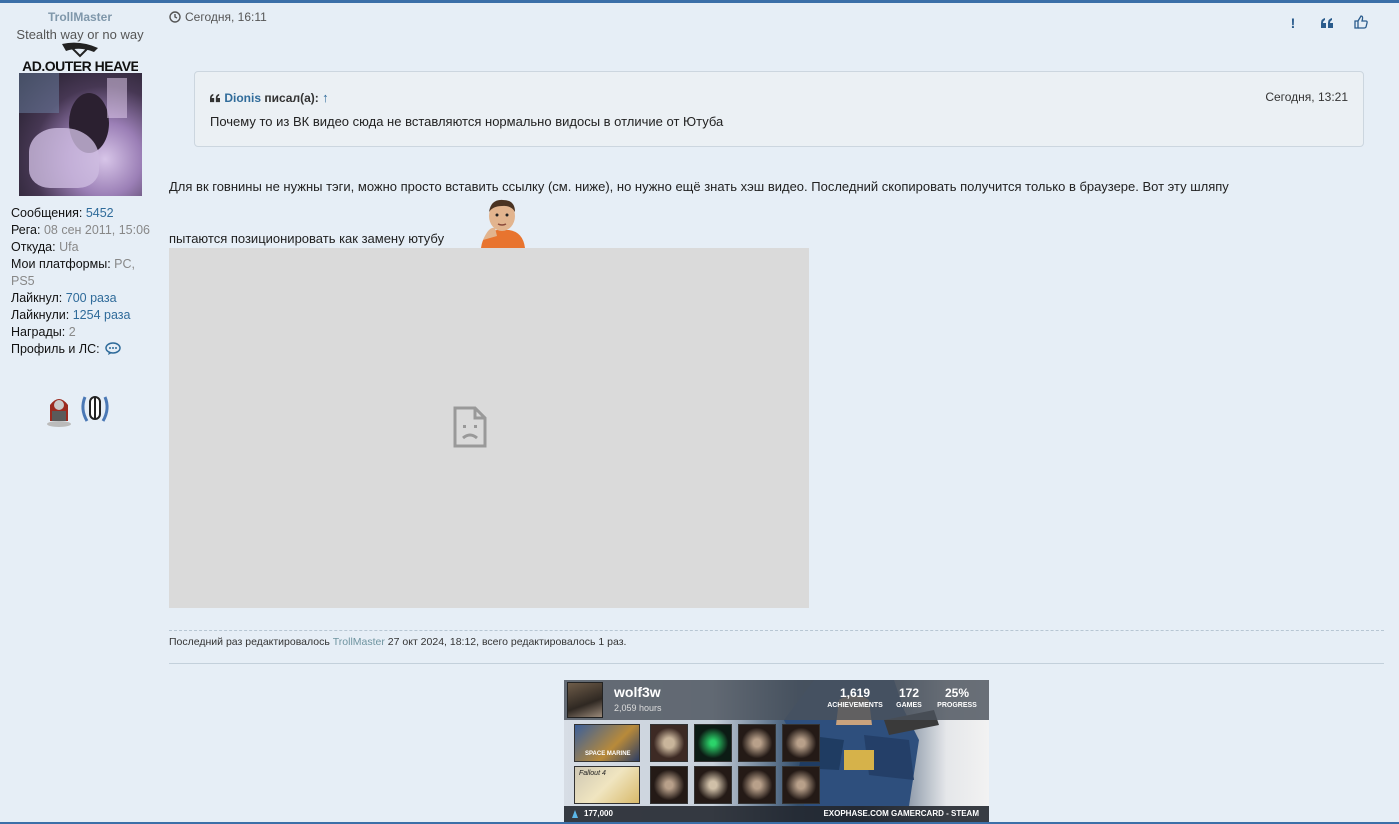 The width and height of the screenshot is (1399, 824). What do you see at coordinates (598, 813) in the screenshot?
I see `gamercard-points: 177,000` at bounding box center [598, 813].